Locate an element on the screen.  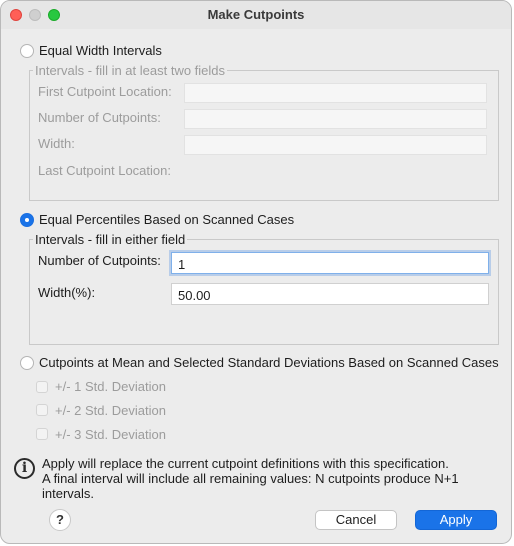
first-cutpoint-label: First Cutpoint Location: is located at coordinates (105, 91).